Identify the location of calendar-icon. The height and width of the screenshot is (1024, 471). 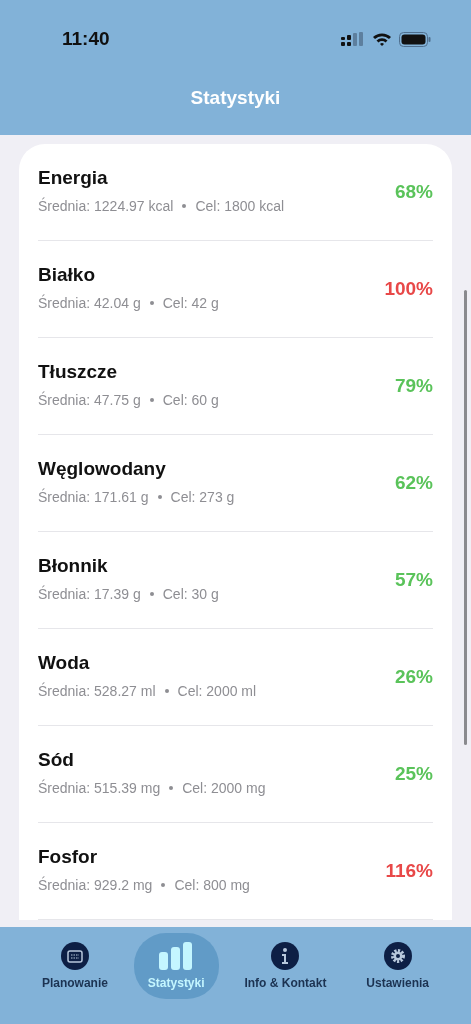
(74, 956).